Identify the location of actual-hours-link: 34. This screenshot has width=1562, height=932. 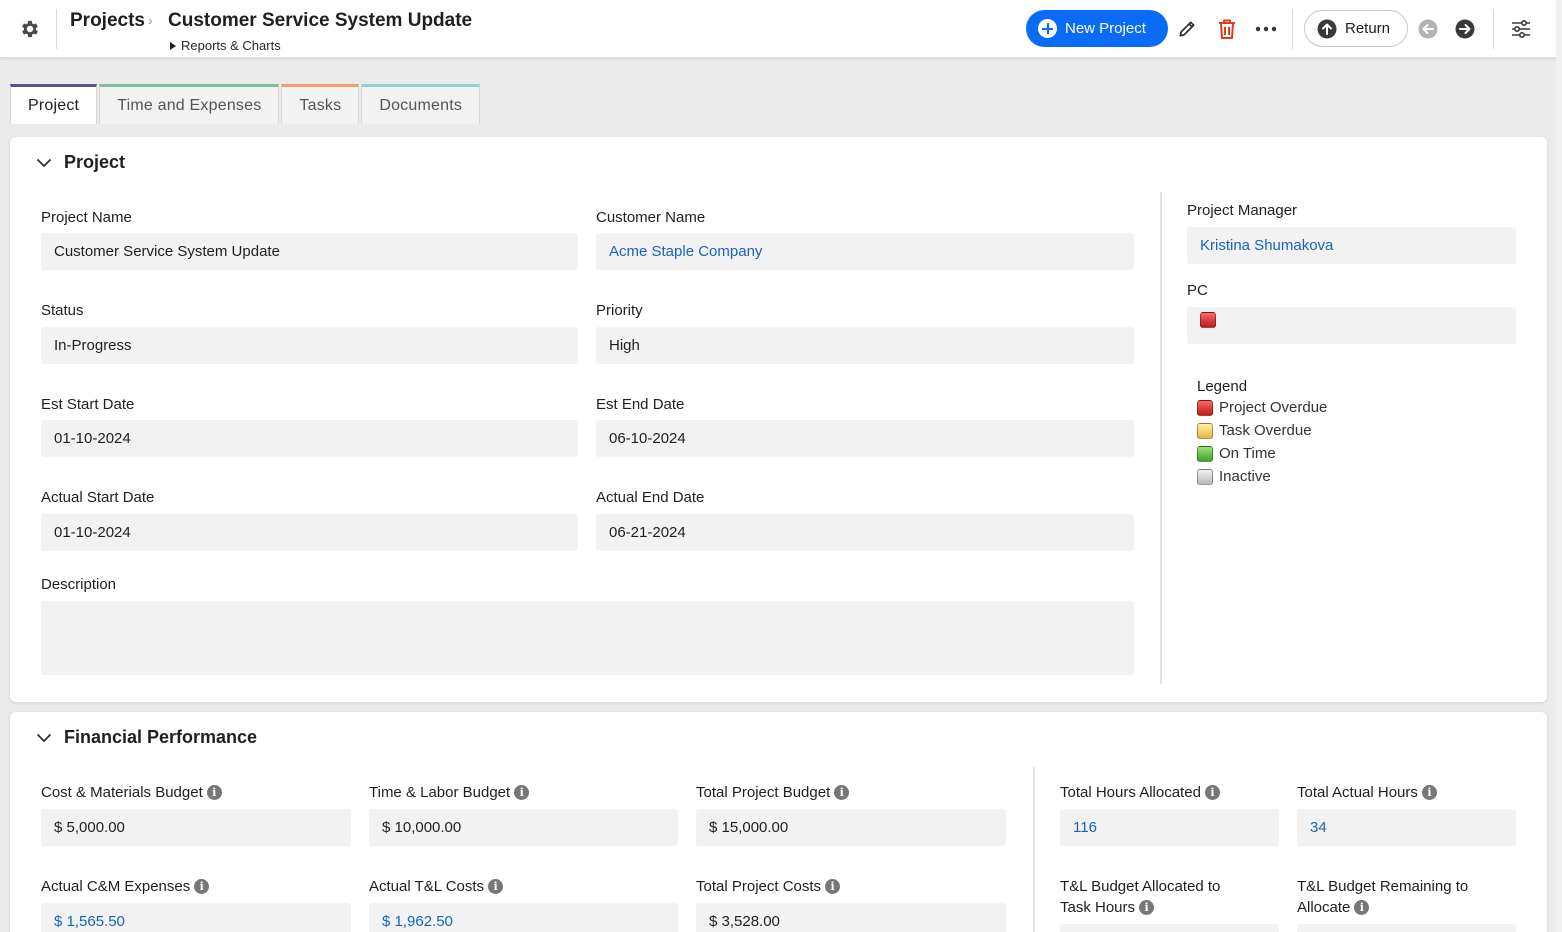
(1406, 827).